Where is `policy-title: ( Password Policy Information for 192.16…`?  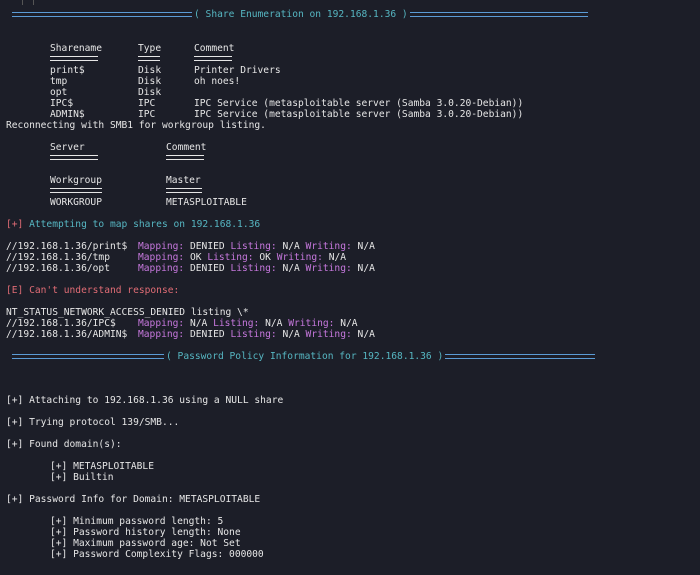
policy-title: ( Password Policy Information for 192.16… is located at coordinates (305, 356).